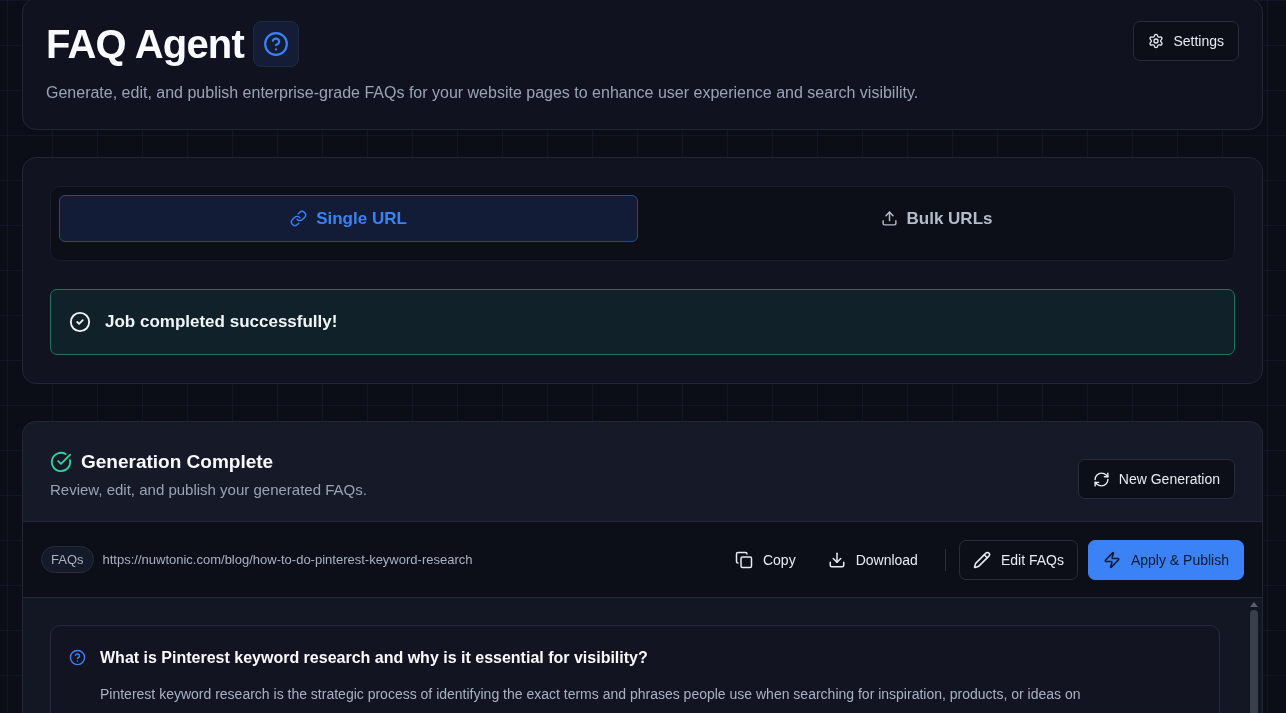 The height and width of the screenshot is (713, 1286). Describe the element at coordinates (591, 694) in the screenshot. I see `faq-answer: Pinterest keyword research is the strategic process of identifying the exact terms and phrases people use when searching for inspiration, products, or ideas on` at that location.